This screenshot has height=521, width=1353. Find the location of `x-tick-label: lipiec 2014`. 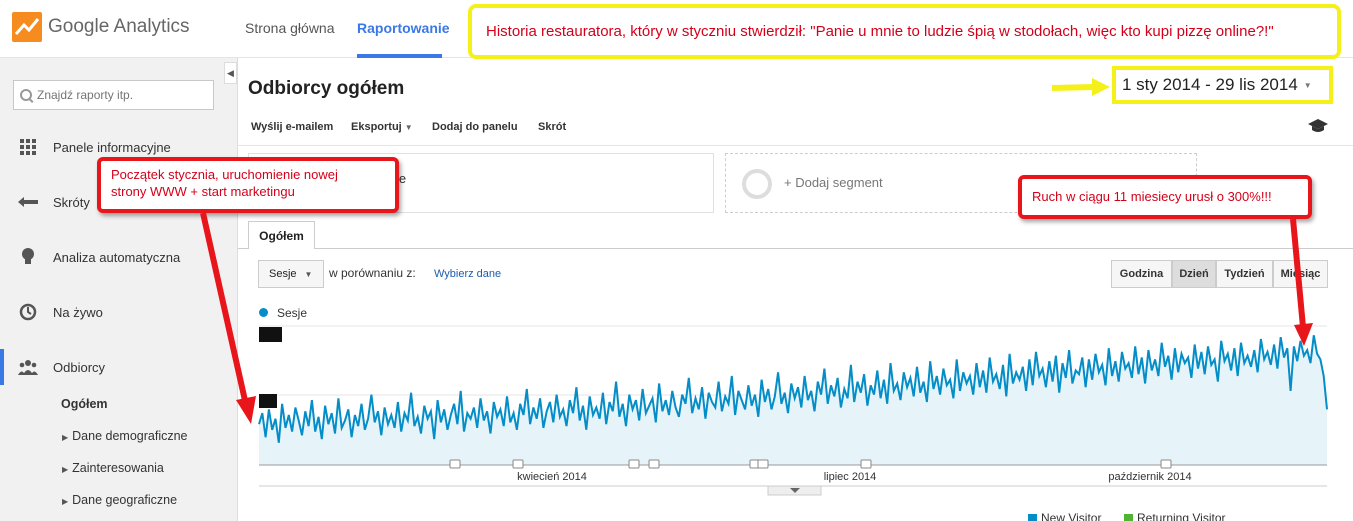

x-tick-label: lipiec 2014 is located at coordinates (850, 477).